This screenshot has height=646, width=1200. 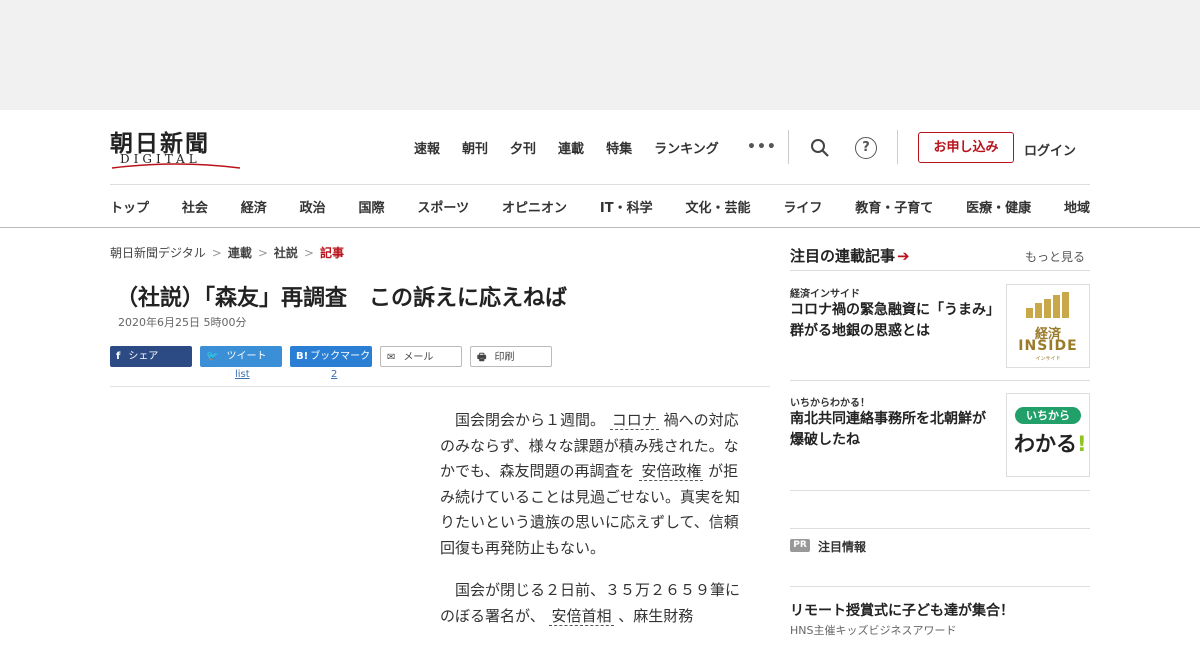 I want to click on sidebar-more-link: もっと見る, so click(x=1055, y=256).